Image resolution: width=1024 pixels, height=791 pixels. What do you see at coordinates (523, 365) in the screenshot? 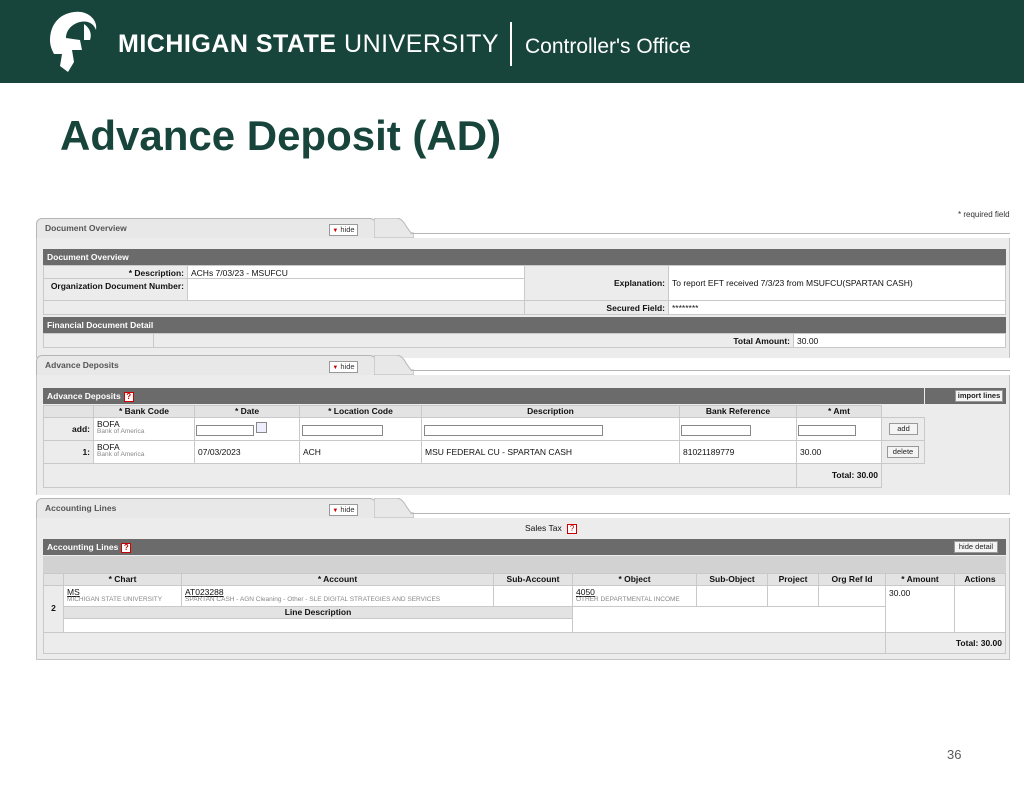
I see `tab-advance-deposits: Advance Deposits ▼ hide` at bounding box center [523, 365].